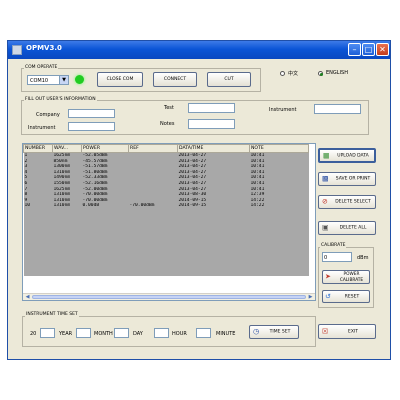  I want to click on month-input, so click(83, 333).